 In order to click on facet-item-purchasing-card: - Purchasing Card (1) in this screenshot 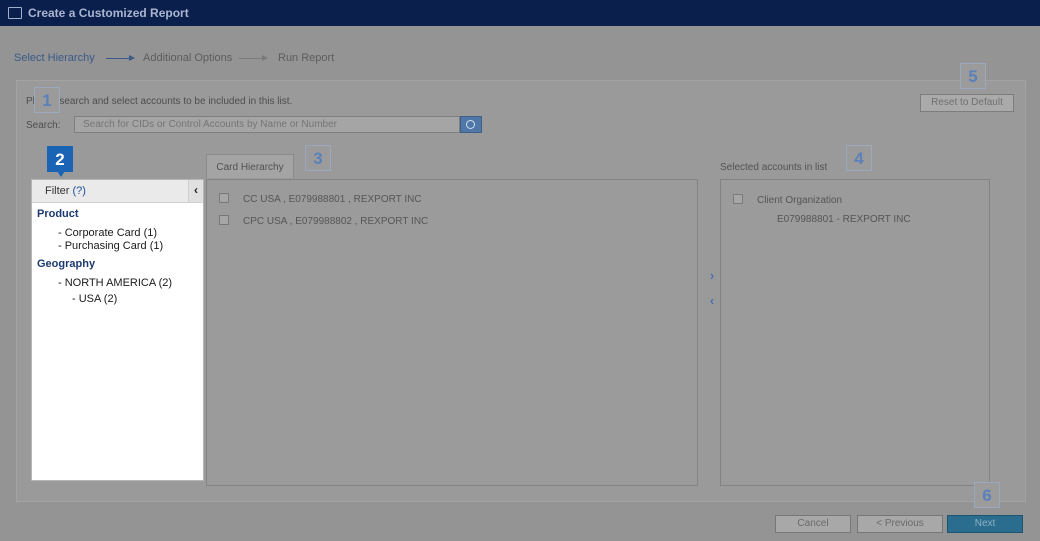, I will do `click(110, 246)`.